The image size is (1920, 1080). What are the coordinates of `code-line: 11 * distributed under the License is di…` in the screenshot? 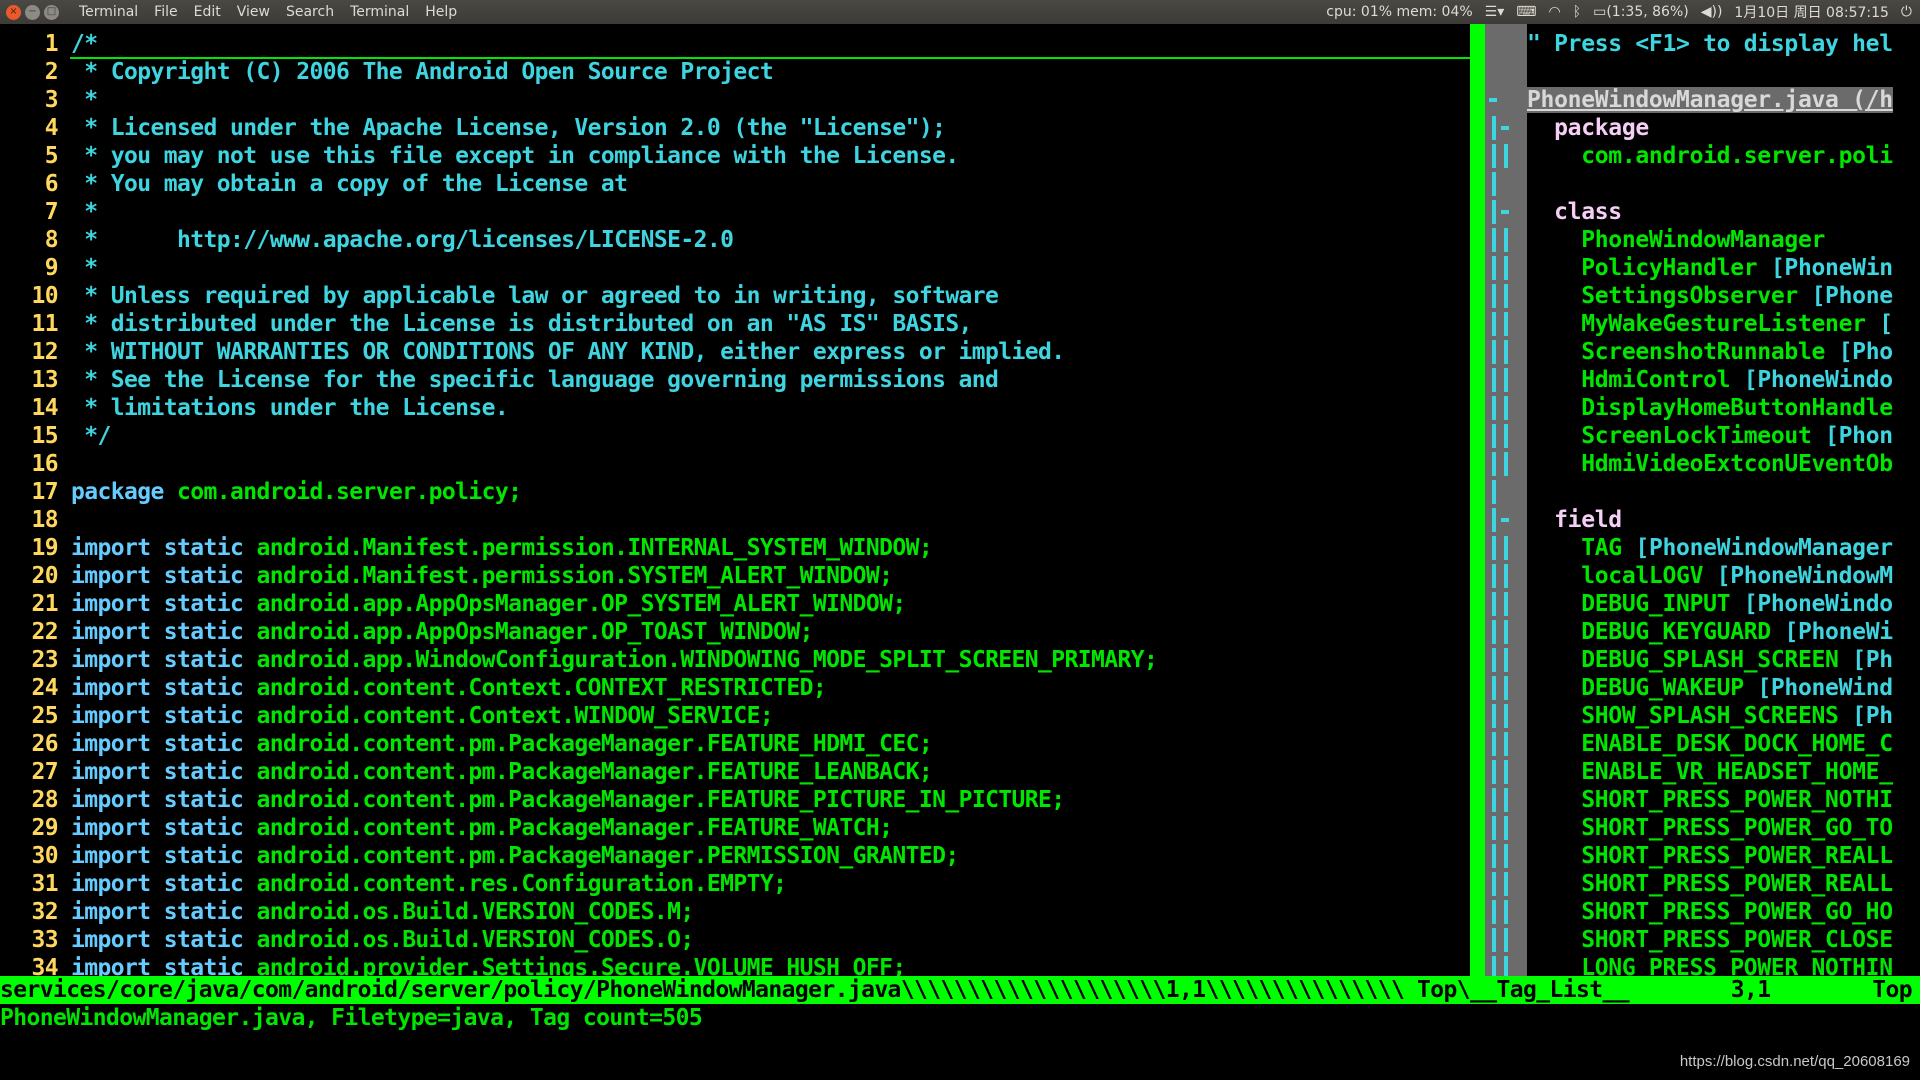 It's located at (735, 324).